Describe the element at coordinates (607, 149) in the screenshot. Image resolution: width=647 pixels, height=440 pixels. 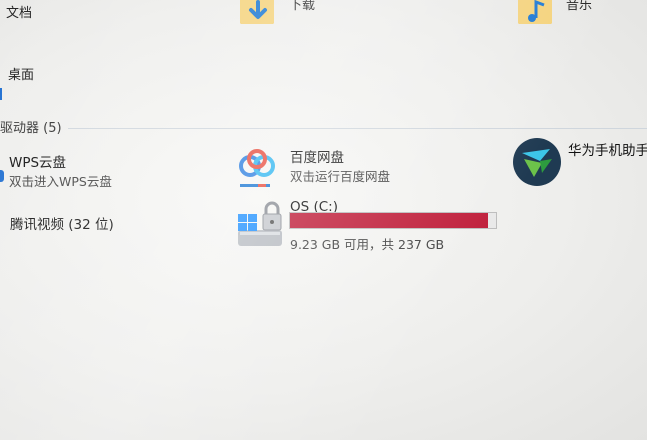
I see `huawei-hisuite-title: 华为手机助手` at that location.